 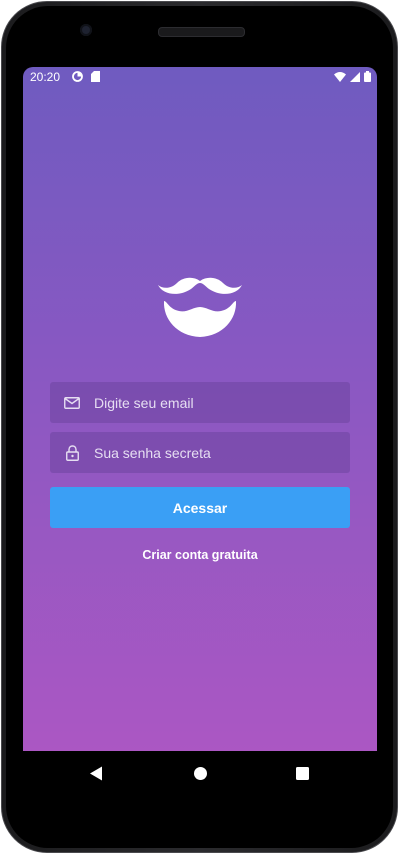 I want to click on mustache-beard-logo-icon, so click(x=200, y=307).